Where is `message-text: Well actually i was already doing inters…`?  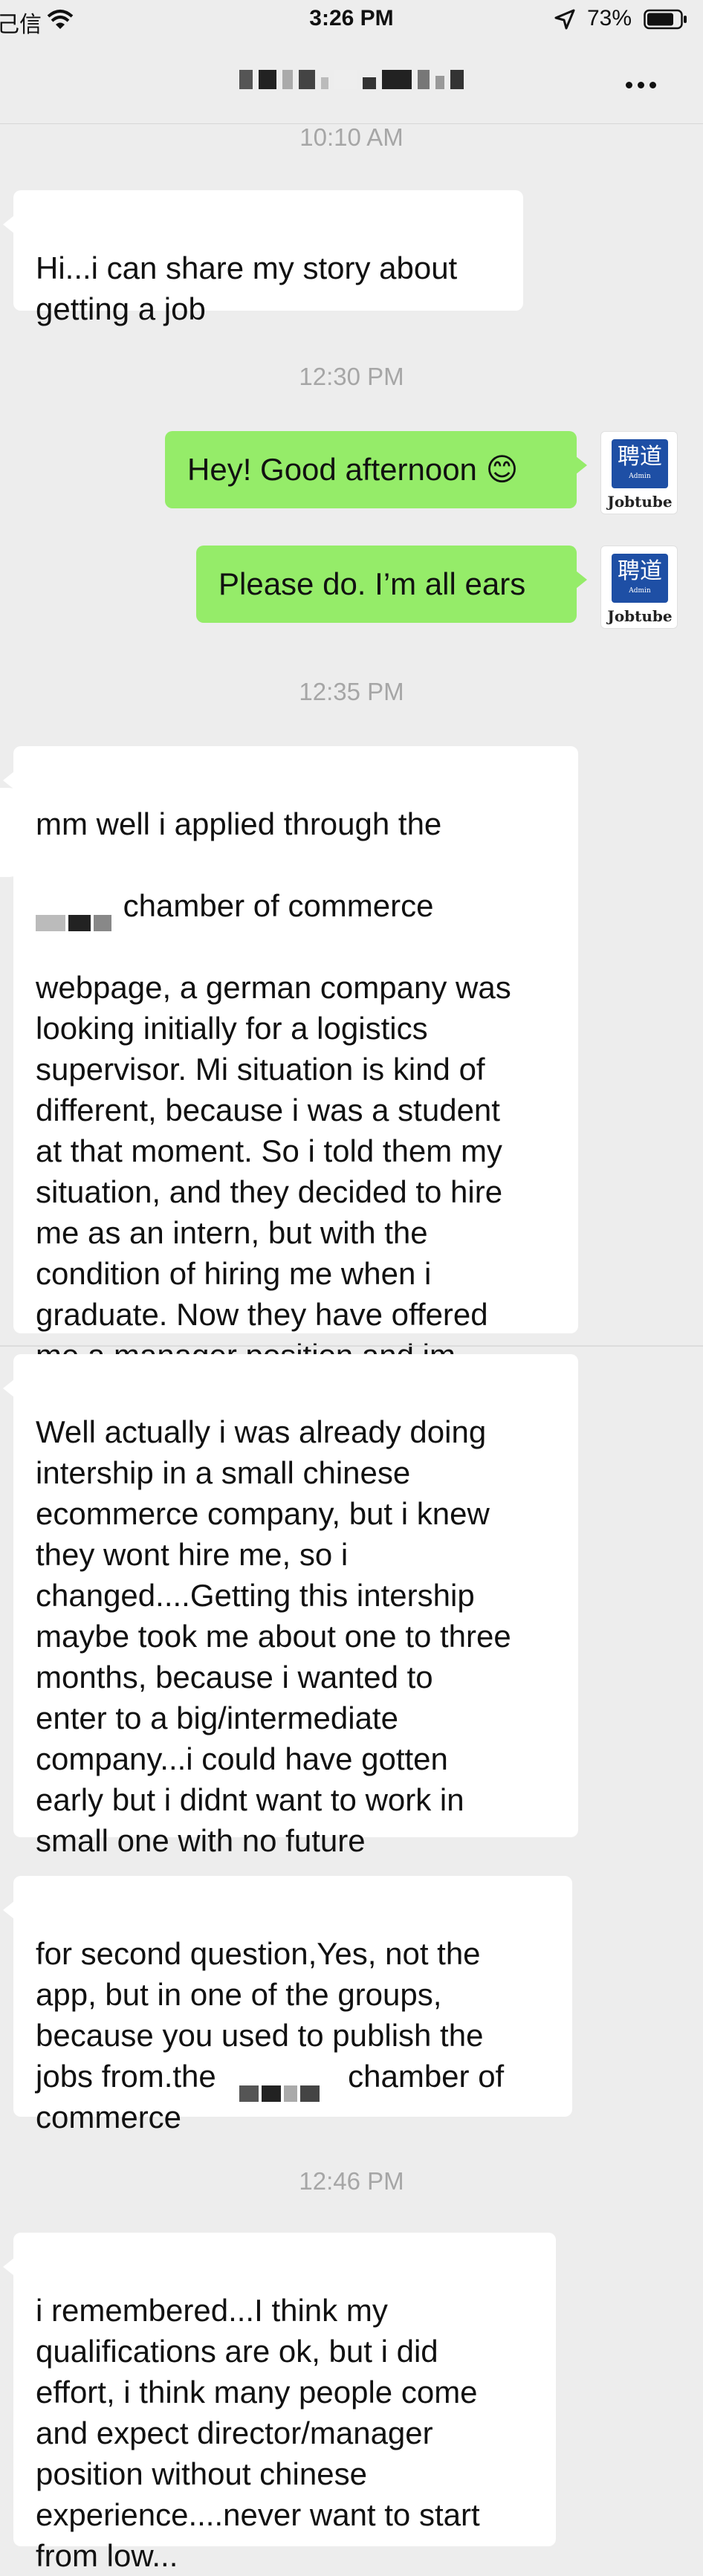
message-text: Well actually i was already doing inters… is located at coordinates (273, 1636).